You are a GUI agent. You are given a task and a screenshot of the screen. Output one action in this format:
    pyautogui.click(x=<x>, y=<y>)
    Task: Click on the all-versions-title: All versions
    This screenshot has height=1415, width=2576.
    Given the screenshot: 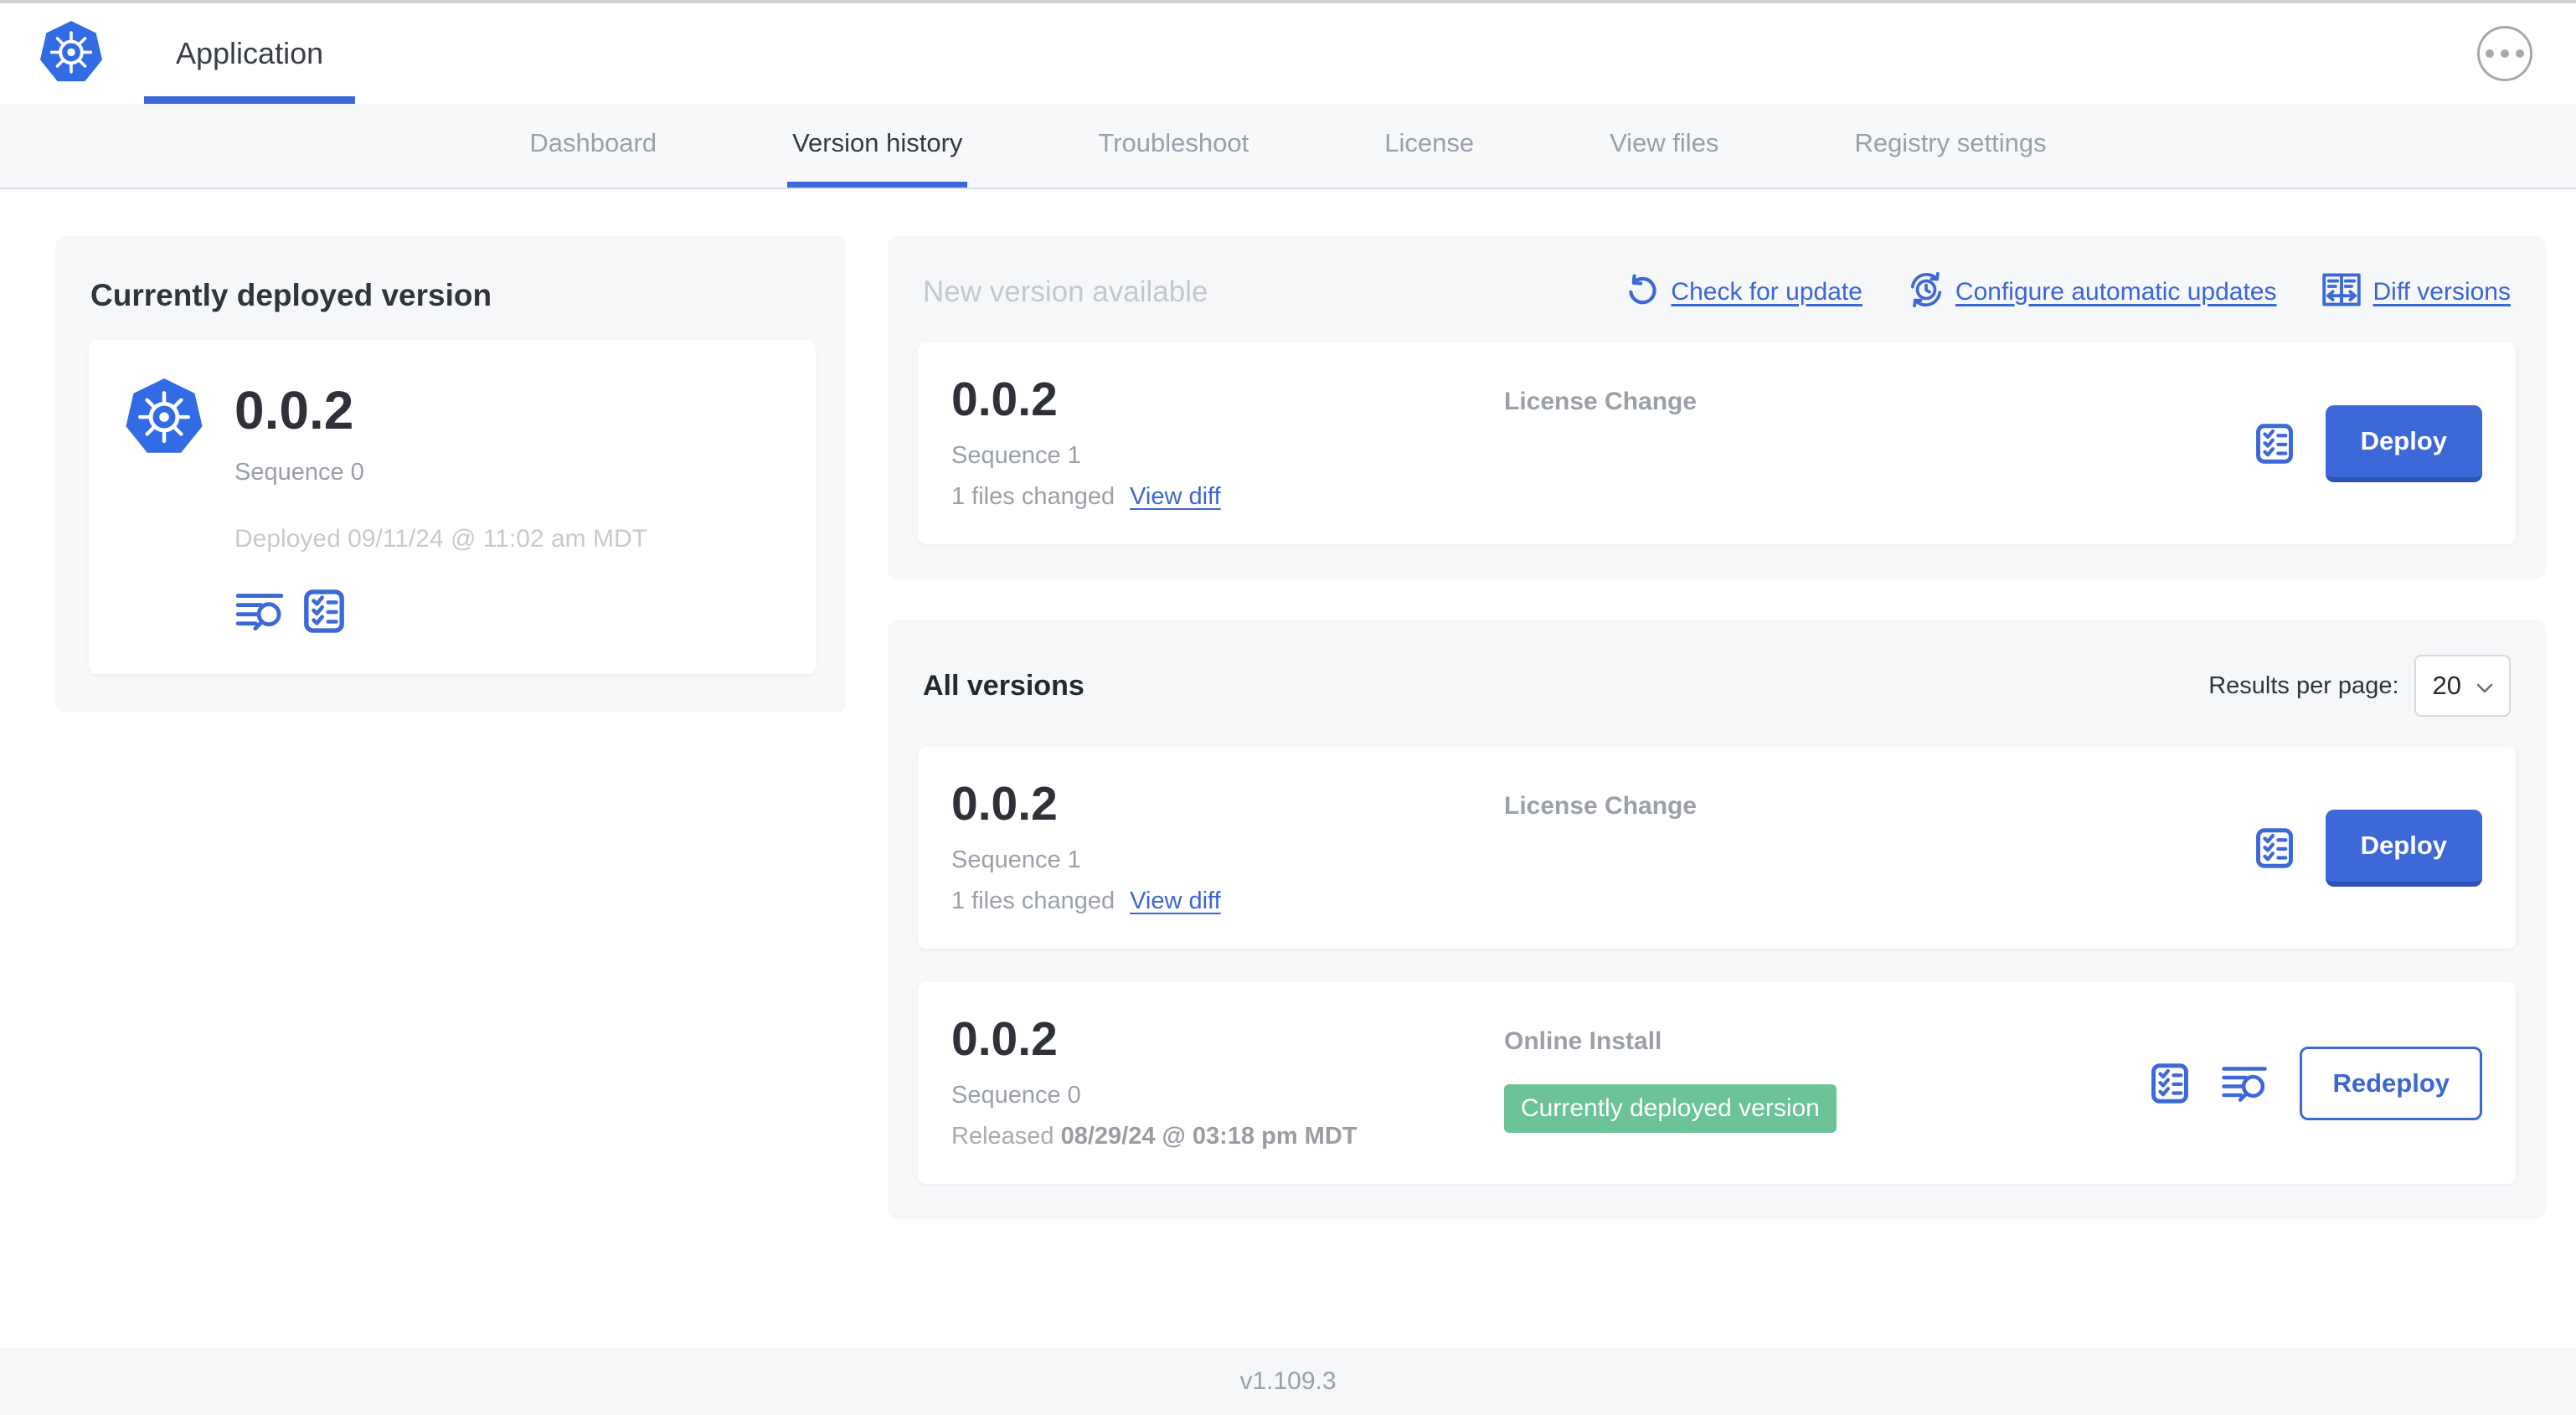 What is the action you would take?
    pyautogui.click(x=1003, y=685)
    